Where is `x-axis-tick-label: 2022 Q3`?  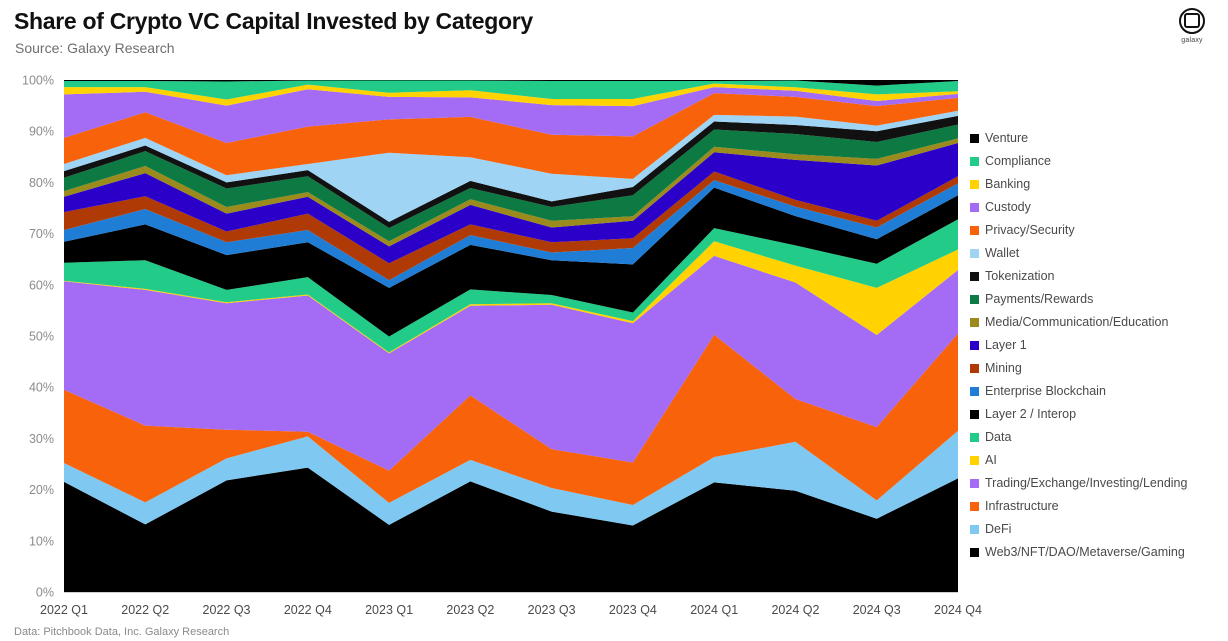 x-axis-tick-label: 2022 Q3 is located at coordinates (227, 610).